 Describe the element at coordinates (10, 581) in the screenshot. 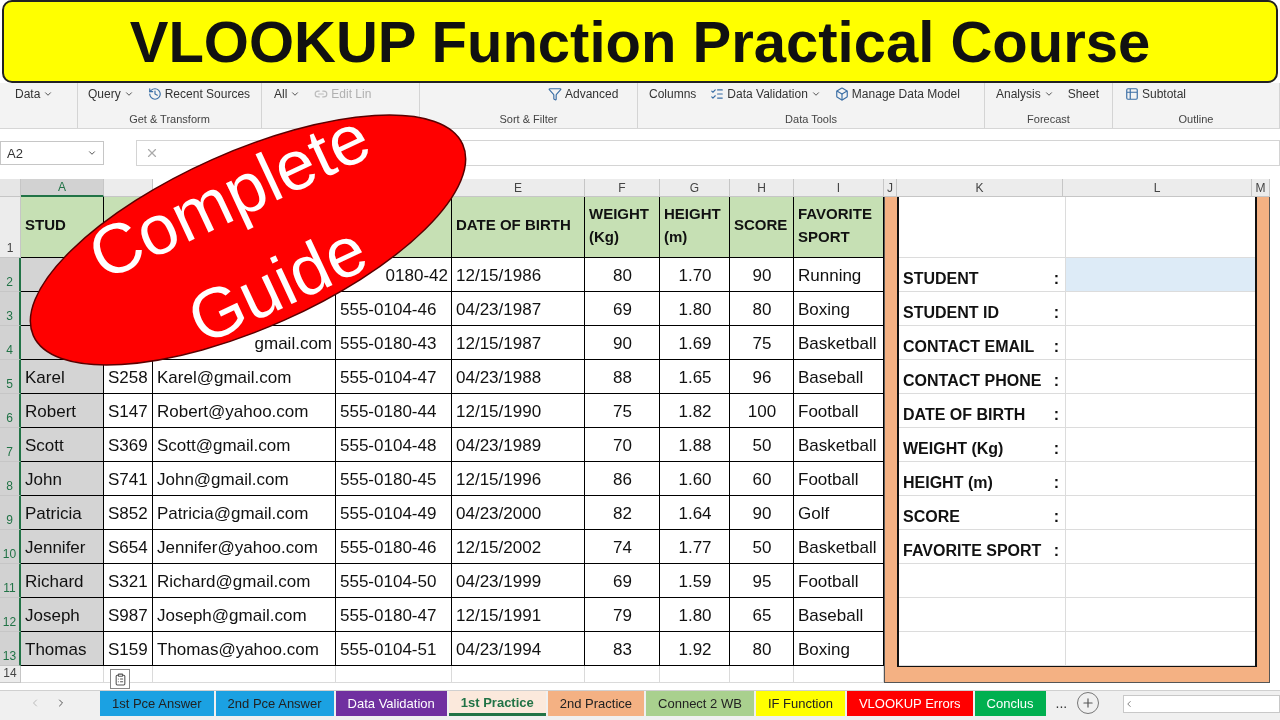

I see `row-header: 11` at that location.